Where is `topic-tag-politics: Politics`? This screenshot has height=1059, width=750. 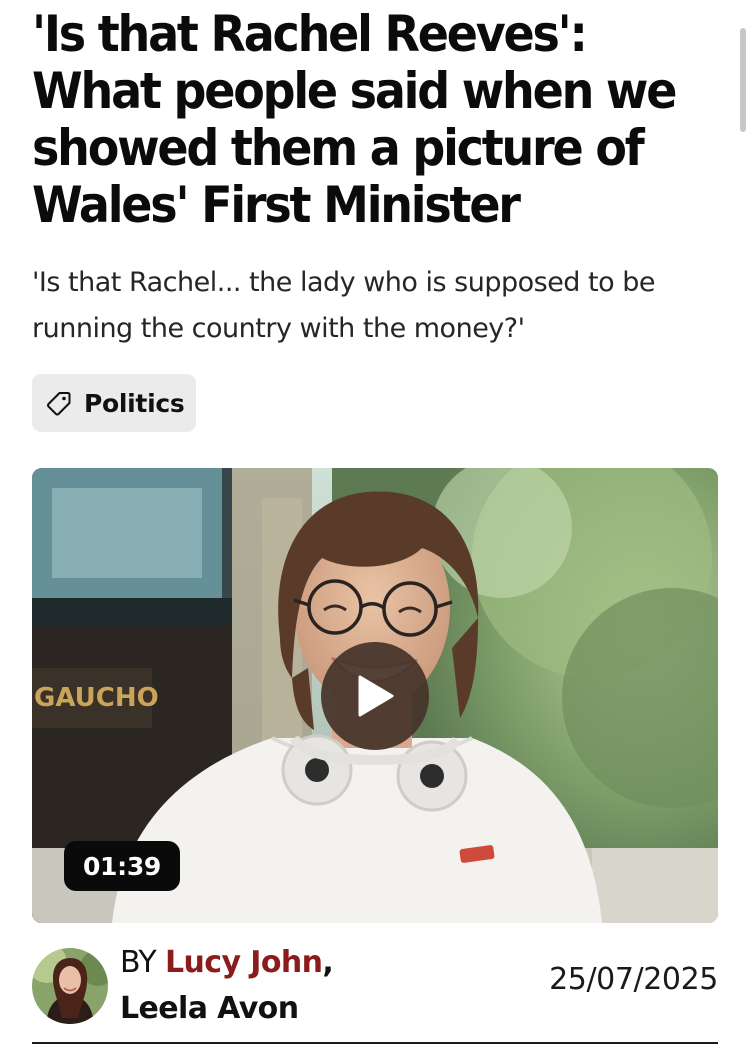
topic-tag-politics: Politics is located at coordinates (114, 403).